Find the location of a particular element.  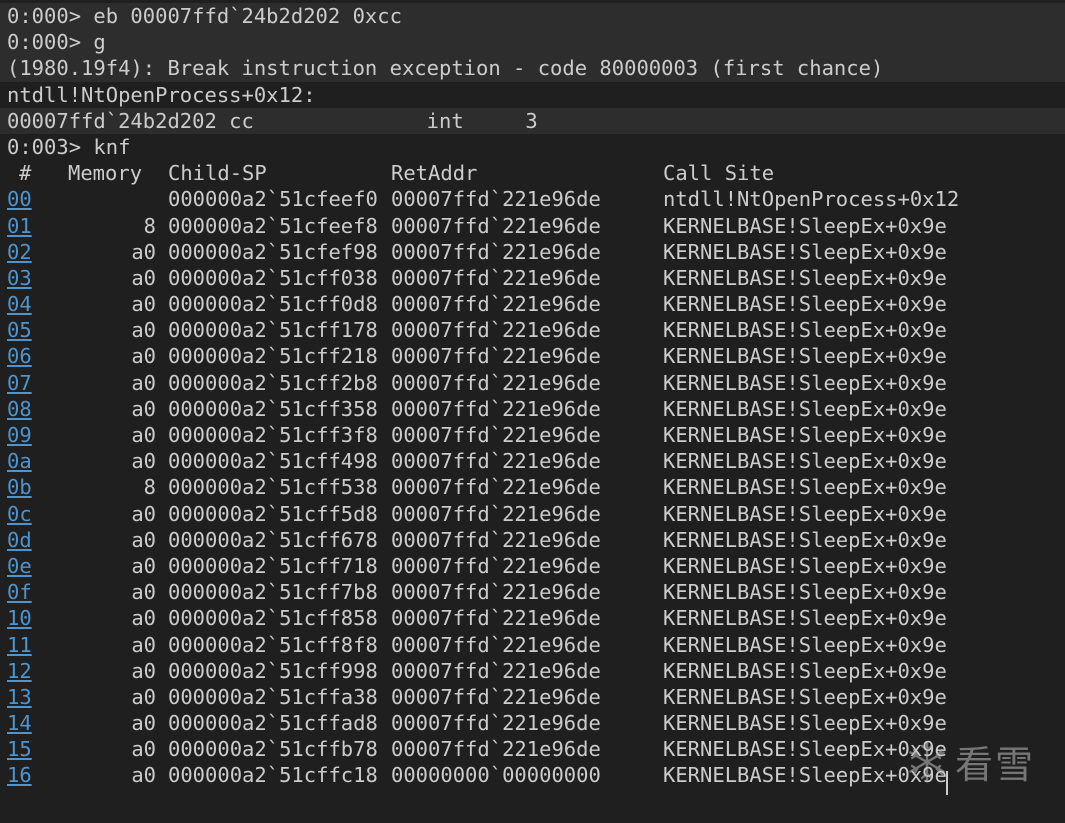

frame-child-sp: 000000a2`51cff538 is located at coordinates (273, 487).